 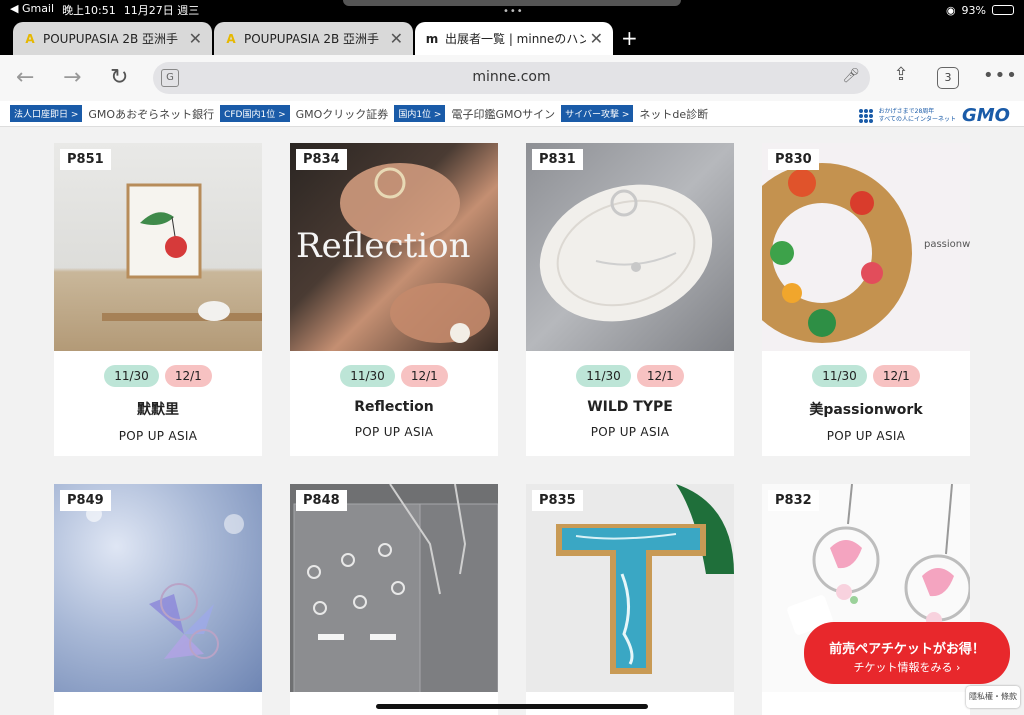 I want to click on exhibitor-code: P848, so click(x=321, y=500).